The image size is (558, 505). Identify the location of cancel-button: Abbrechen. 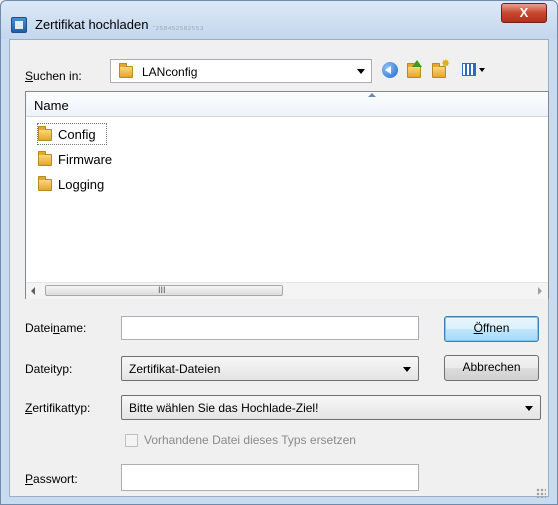
(491, 368).